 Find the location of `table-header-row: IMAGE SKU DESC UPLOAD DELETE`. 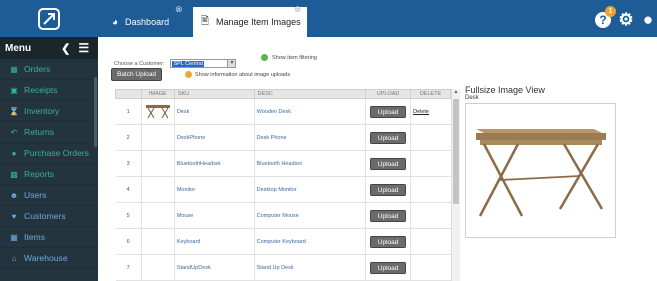

table-header-row: IMAGE SKU DESC UPLOAD DELETE is located at coordinates (283, 94).